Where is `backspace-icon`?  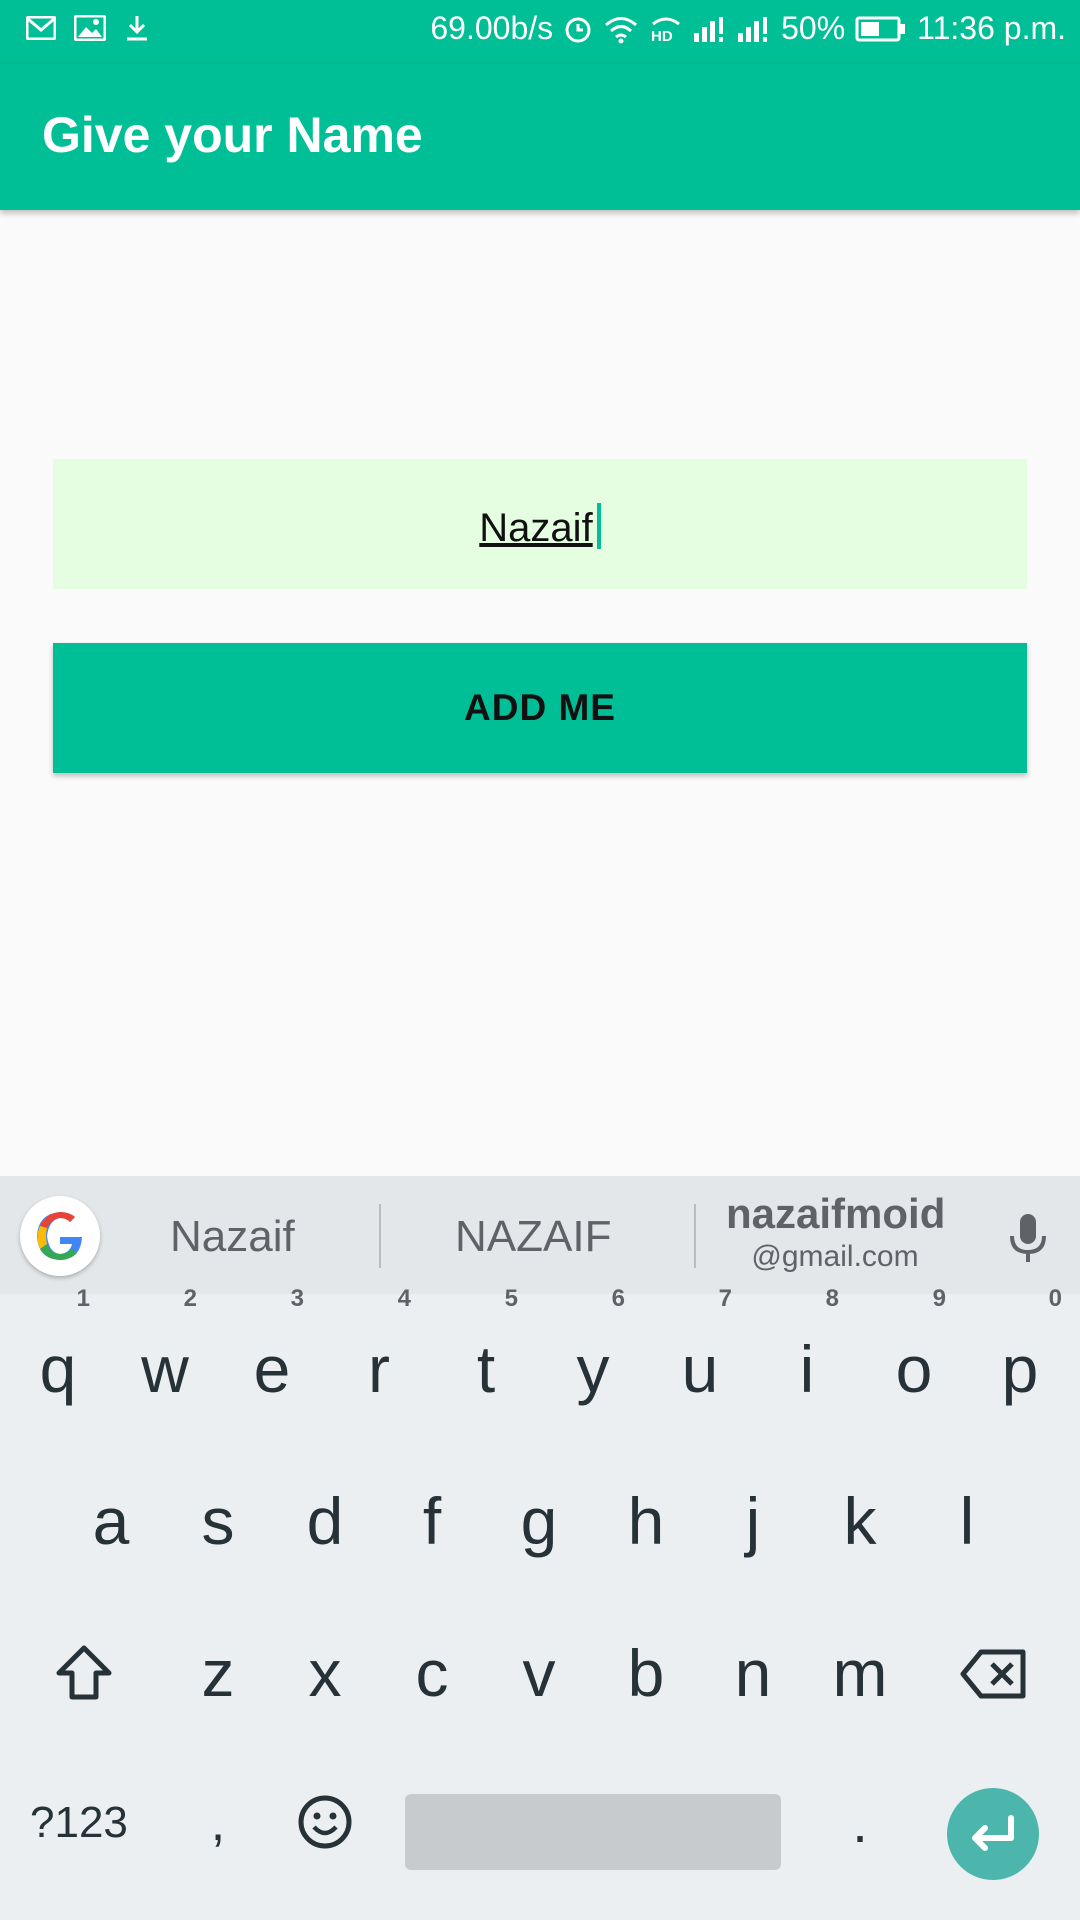 backspace-icon is located at coordinates (993, 1674).